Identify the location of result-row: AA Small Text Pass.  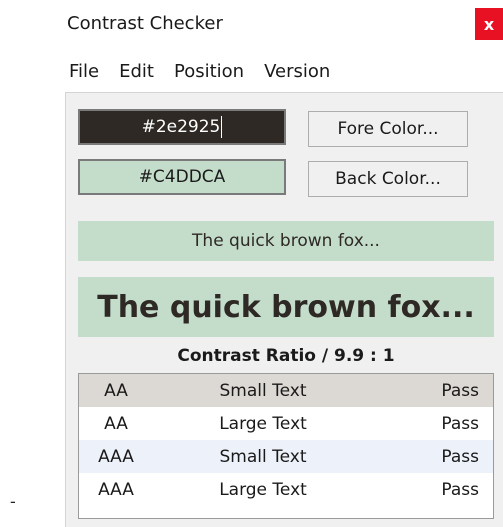
(286, 390).